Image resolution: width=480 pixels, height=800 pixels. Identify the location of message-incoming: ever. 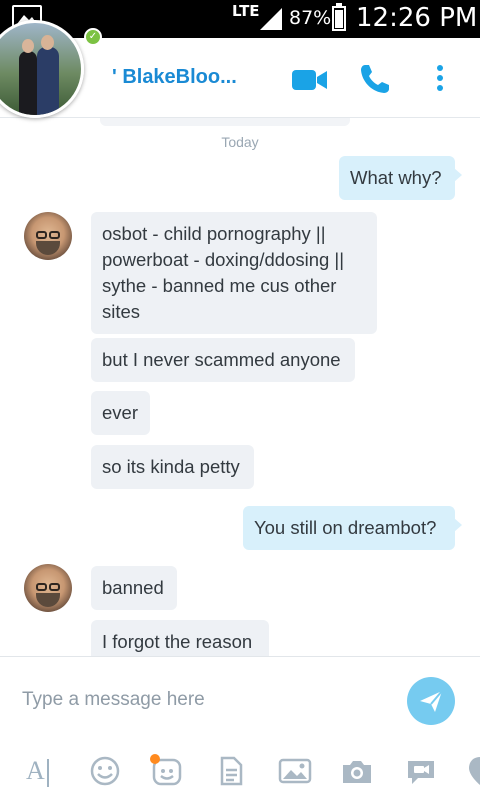
(120, 413).